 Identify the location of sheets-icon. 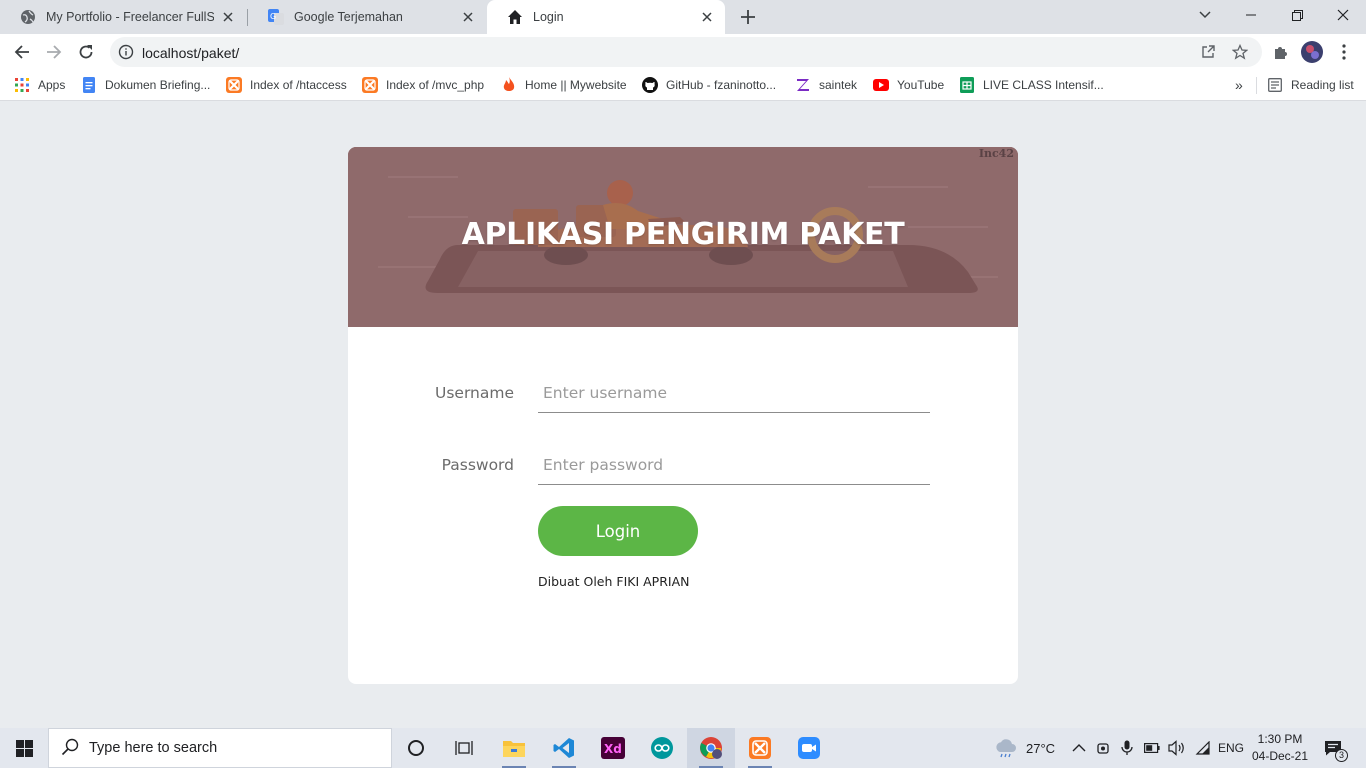
(967, 85).